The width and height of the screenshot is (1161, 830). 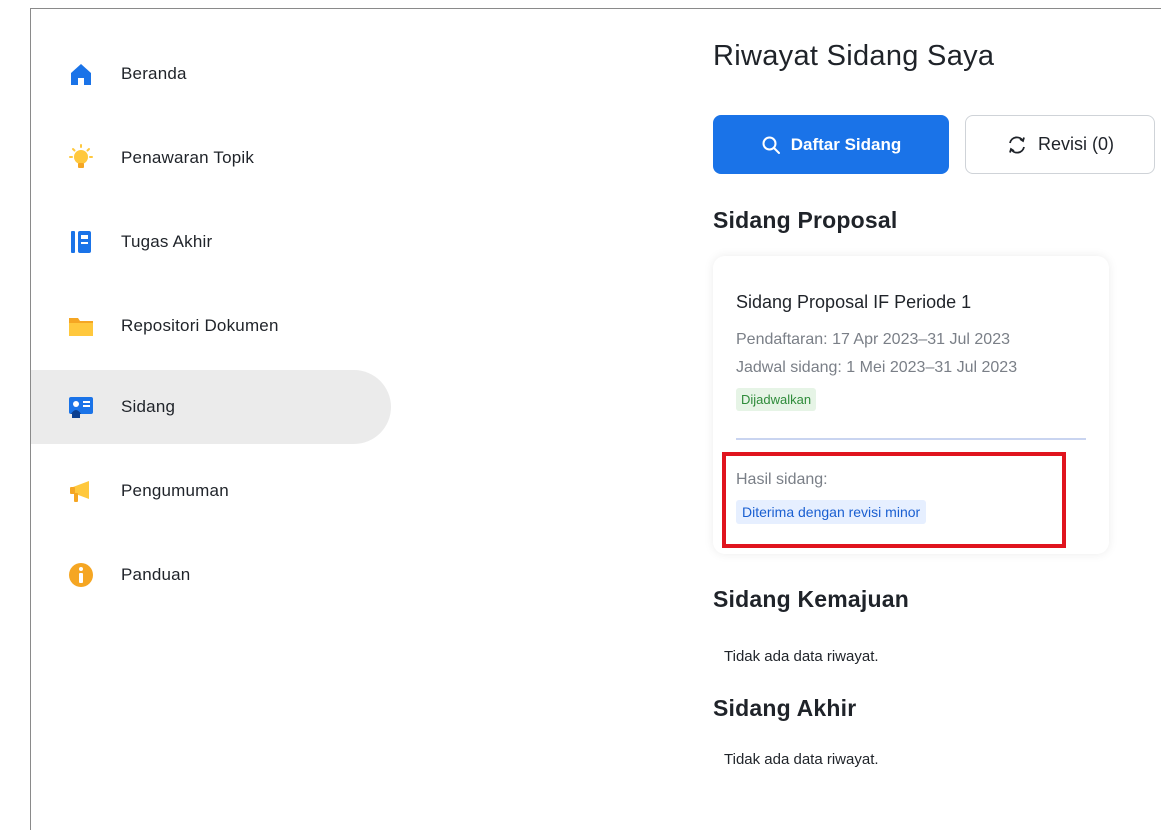 I want to click on section-title-akhir: Sidang Akhir, so click(x=785, y=708).